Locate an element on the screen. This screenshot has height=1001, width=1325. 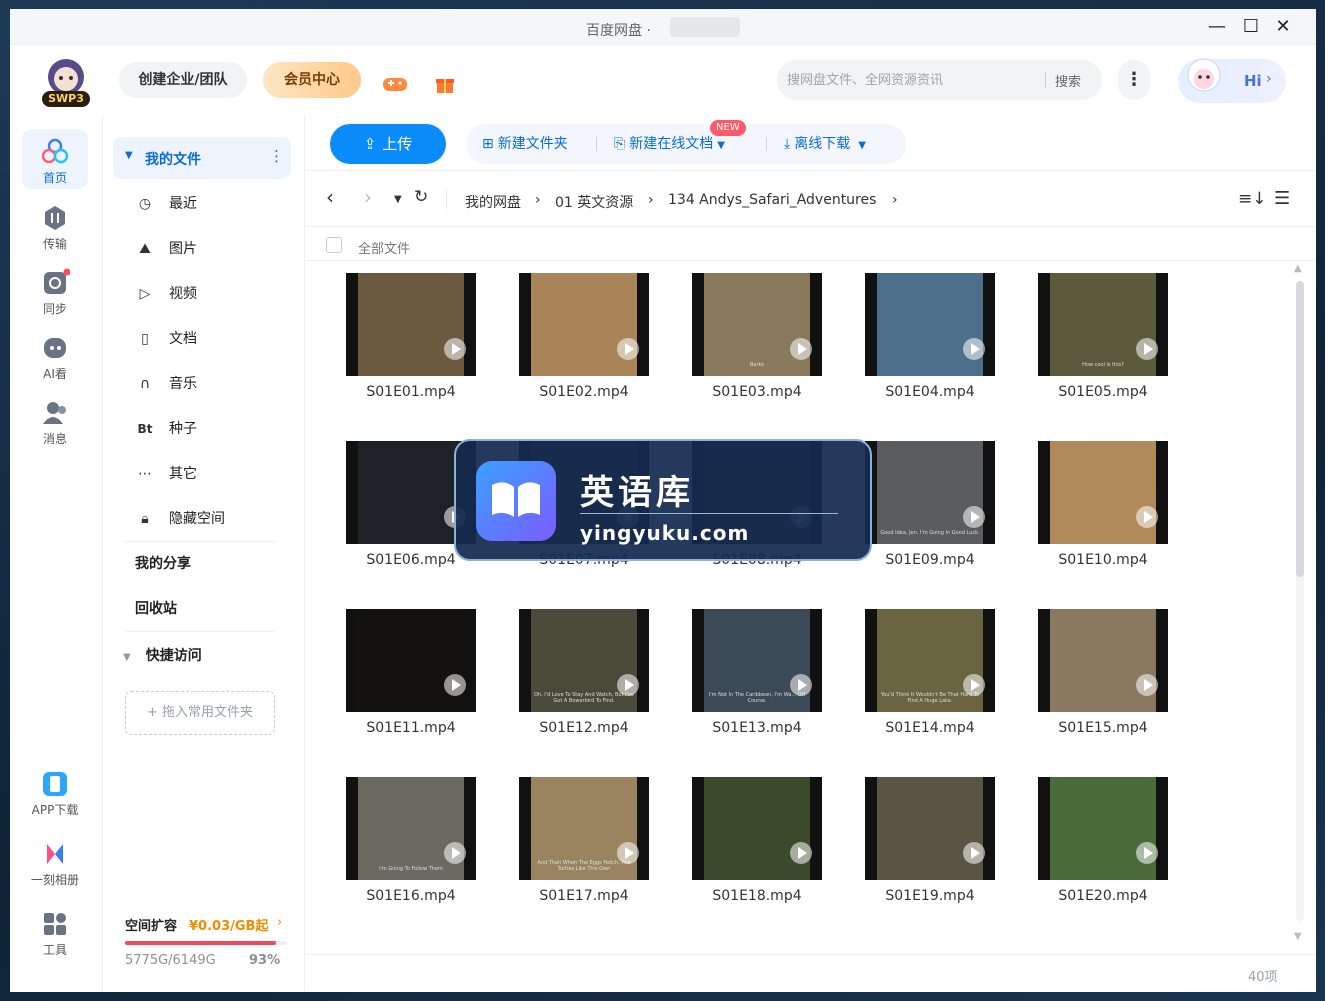
file-name: S01E02.mp4 is located at coordinates (584, 392).